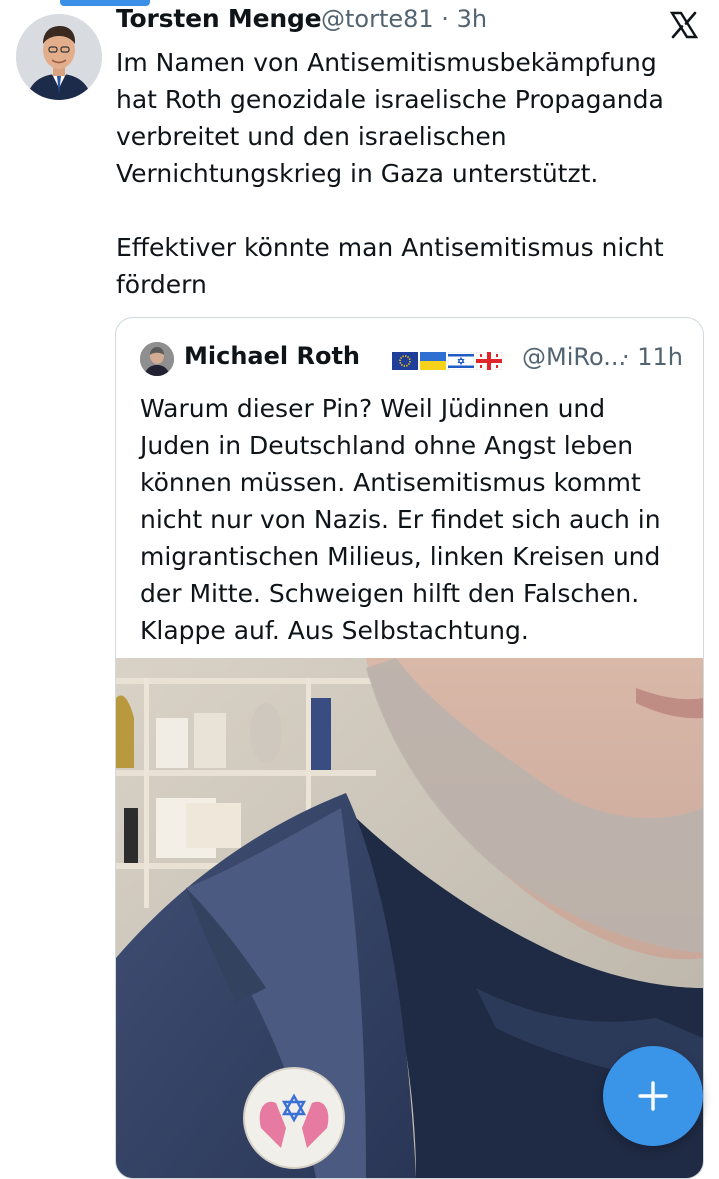  I want to click on quoted-author-avatar, so click(157, 359).